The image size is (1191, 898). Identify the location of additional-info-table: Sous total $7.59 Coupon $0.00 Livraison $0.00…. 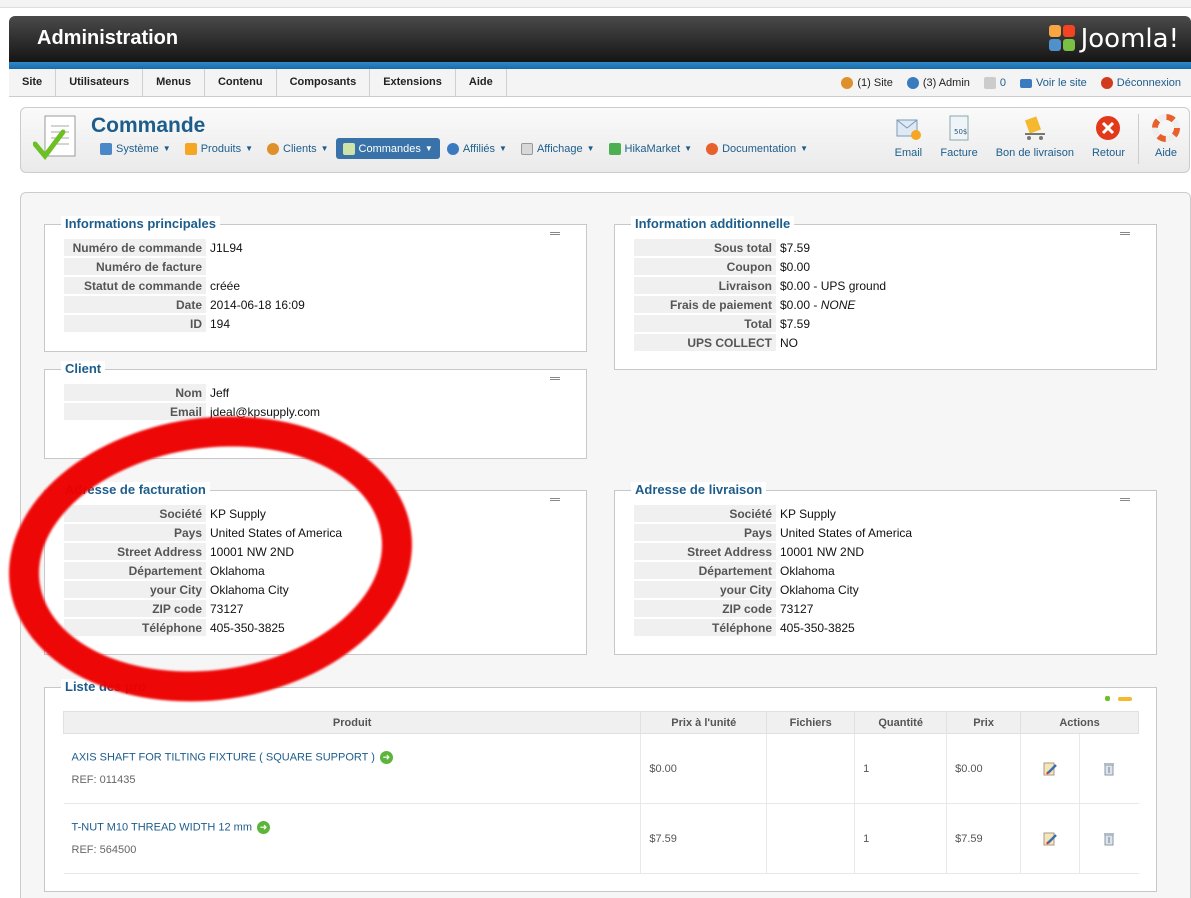
(762, 295).